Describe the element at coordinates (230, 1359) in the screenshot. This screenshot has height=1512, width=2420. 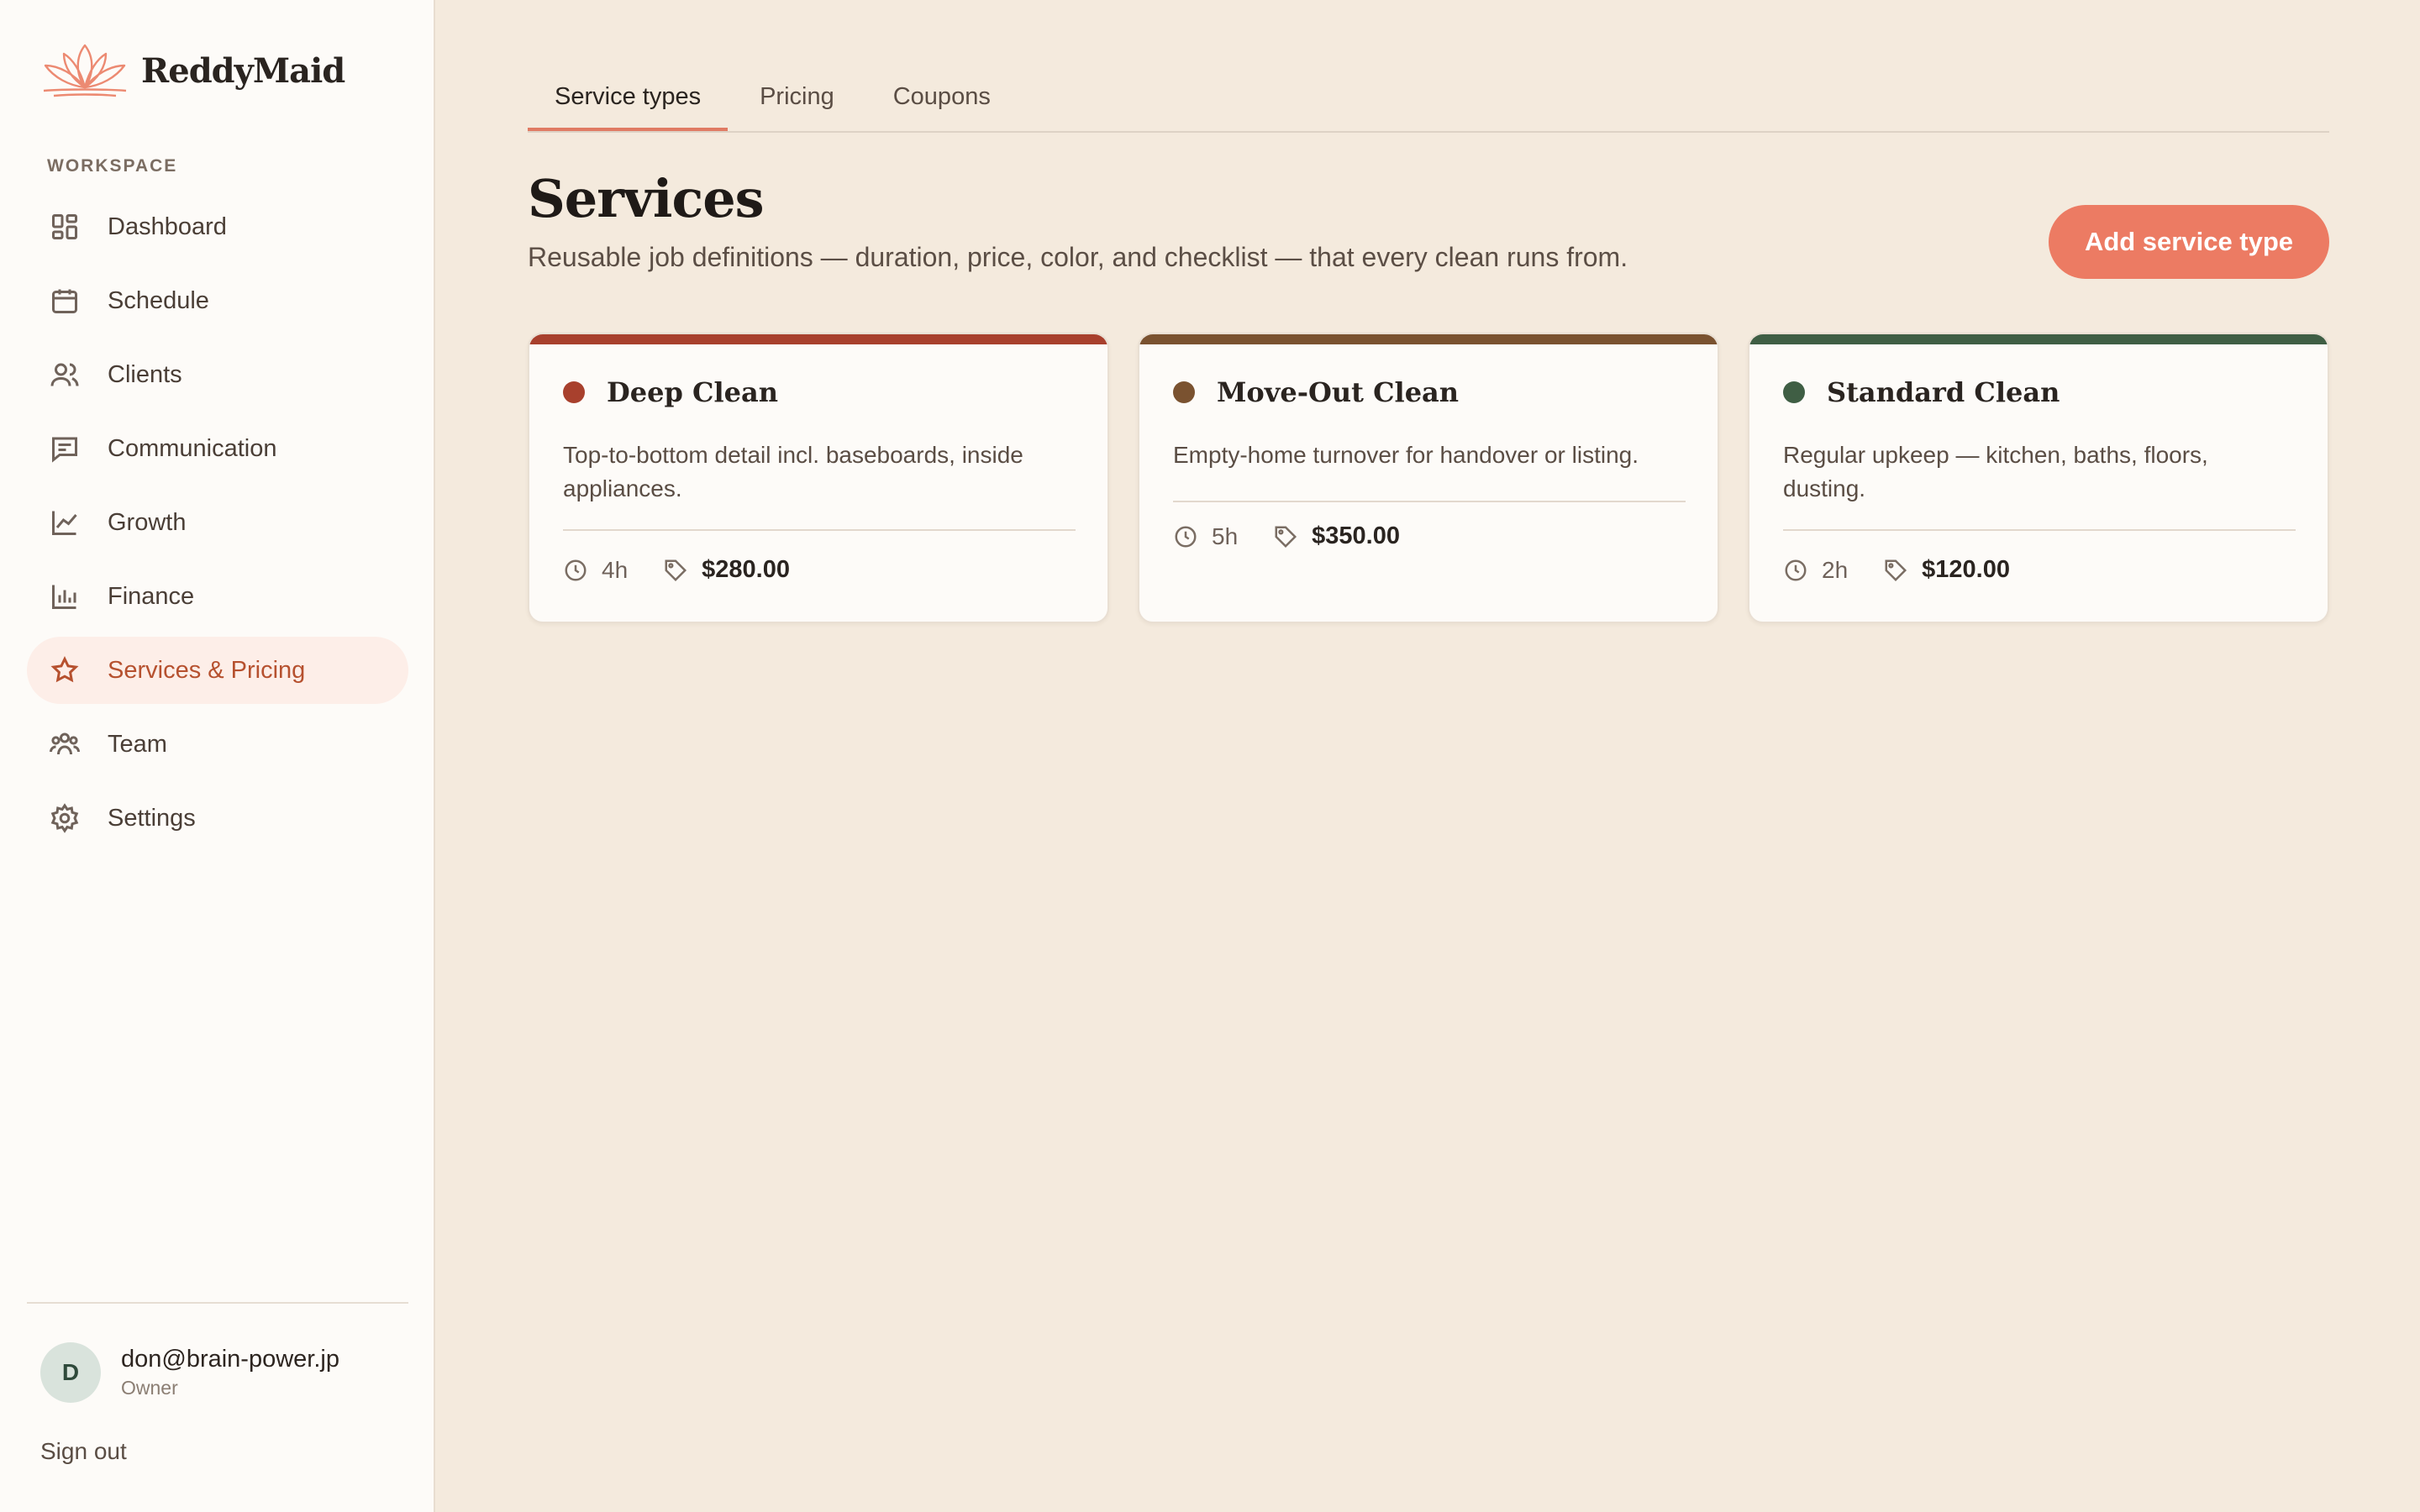
I see `user-email: don@brain-power.jp` at that location.